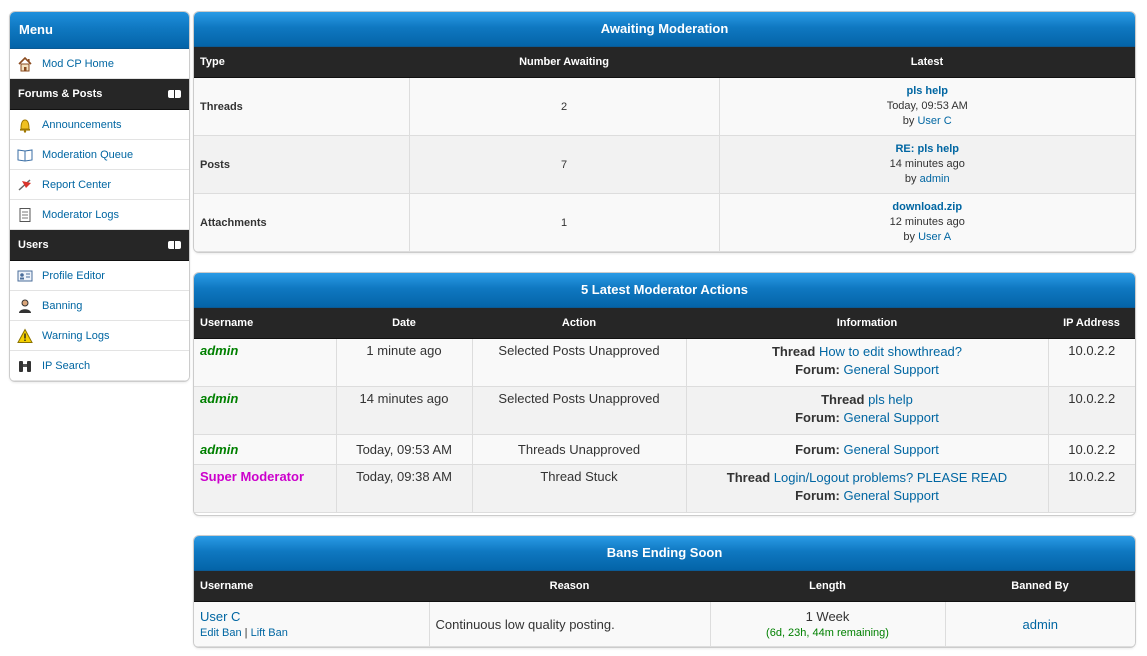  I want to click on action-cell: Thread Stuck, so click(579, 488).